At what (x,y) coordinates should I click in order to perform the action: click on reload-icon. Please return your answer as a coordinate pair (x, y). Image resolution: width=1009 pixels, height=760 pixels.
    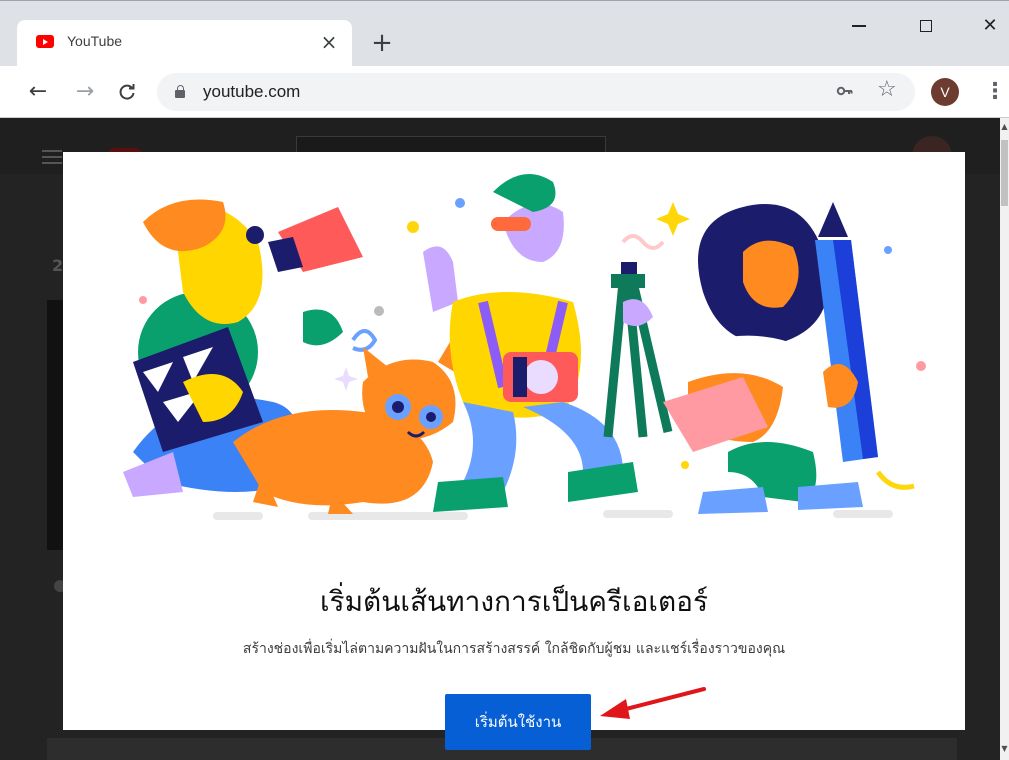
    Looking at the image, I should click on (127, 92).